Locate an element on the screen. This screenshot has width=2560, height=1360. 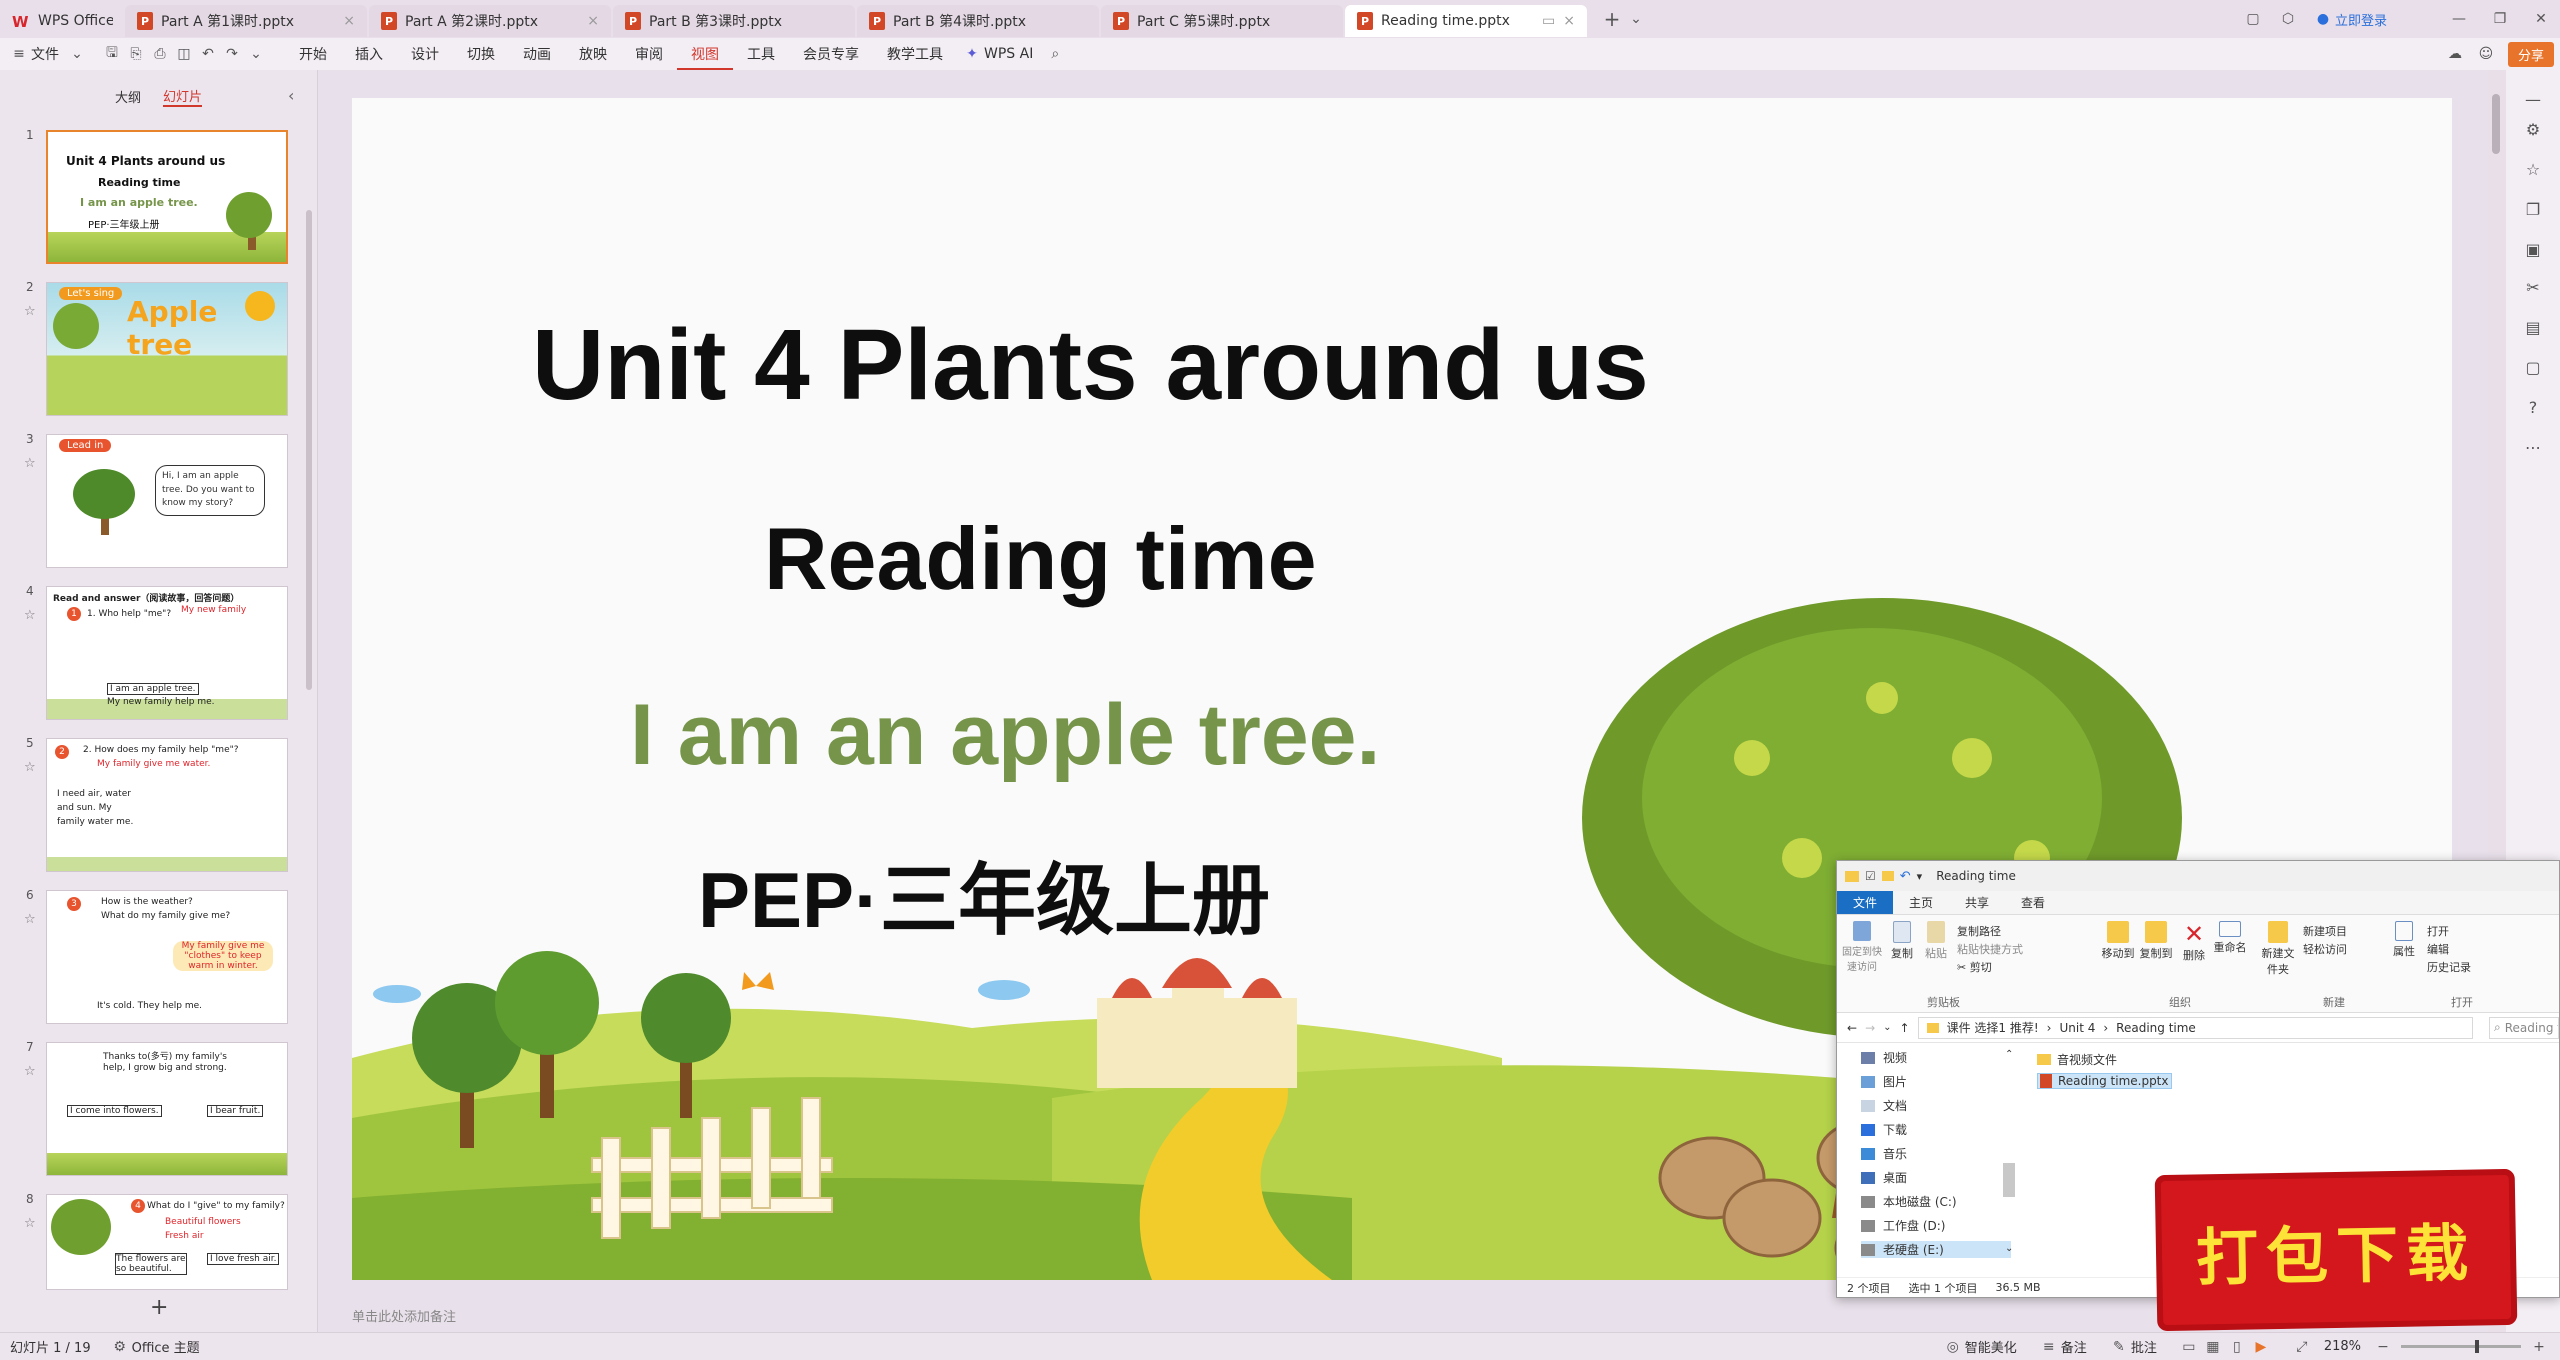
forward-arrow-icon: → is located at coordinates (1870, 1028).